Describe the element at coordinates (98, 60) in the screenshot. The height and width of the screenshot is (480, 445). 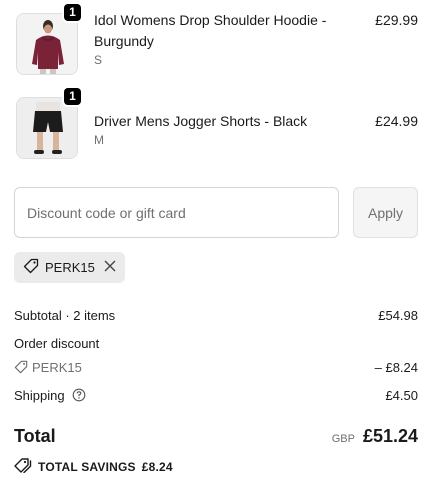
I see `product-variant: S` at that location.